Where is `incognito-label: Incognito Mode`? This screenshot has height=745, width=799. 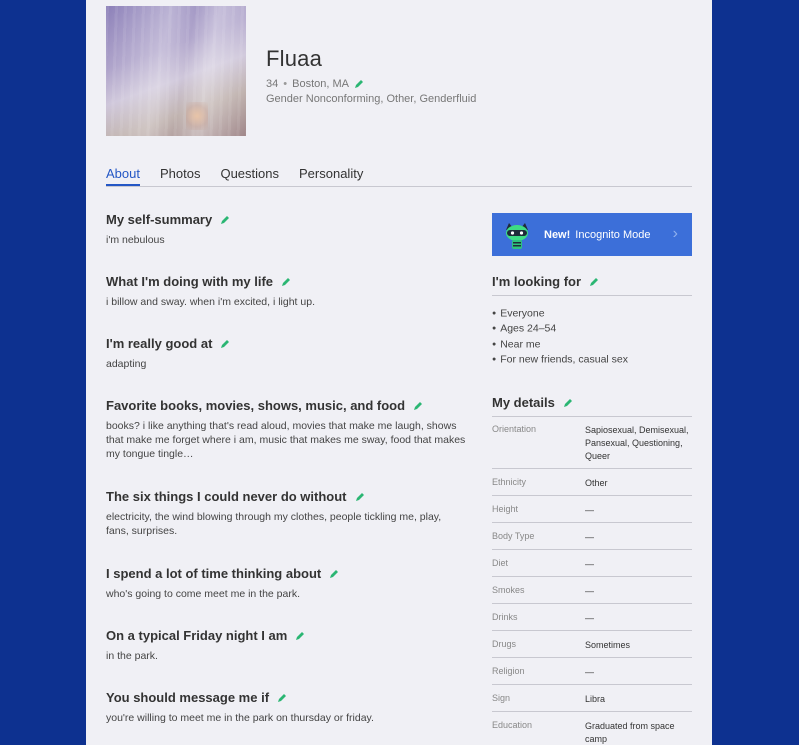
incognito-label: Incognito Mode is located at coordinates (613, 234).